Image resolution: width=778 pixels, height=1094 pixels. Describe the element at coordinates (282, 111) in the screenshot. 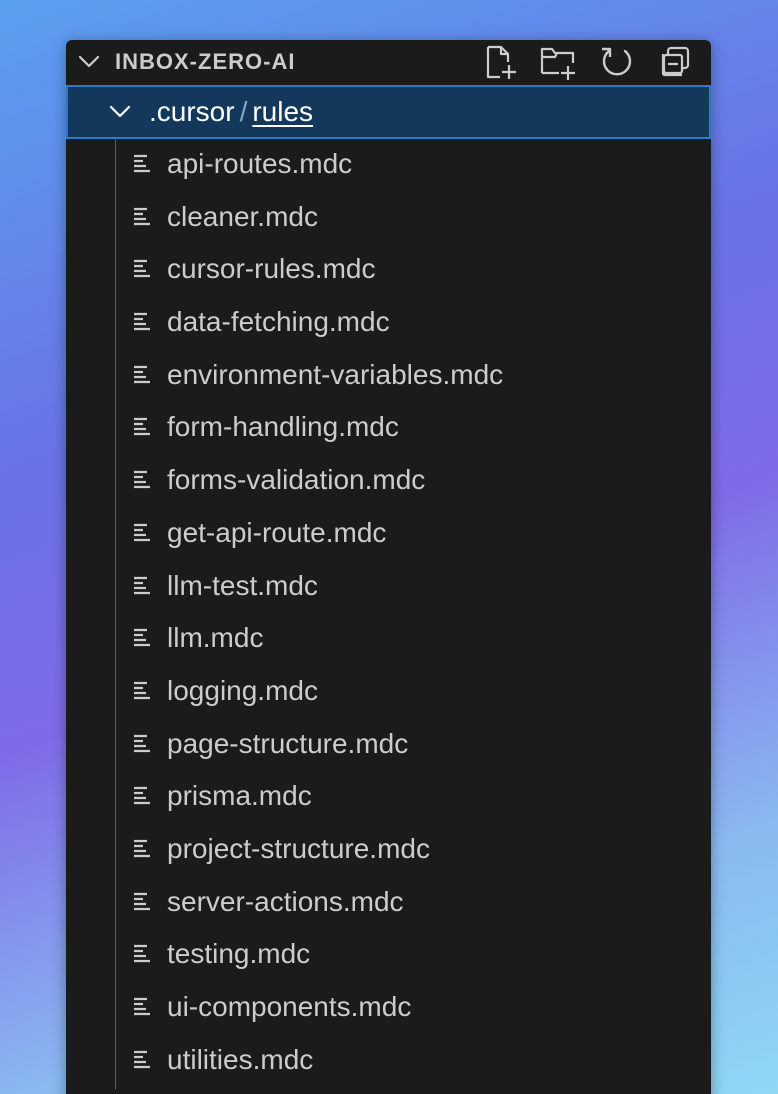

I see `subfolder-name: rules` at that location.